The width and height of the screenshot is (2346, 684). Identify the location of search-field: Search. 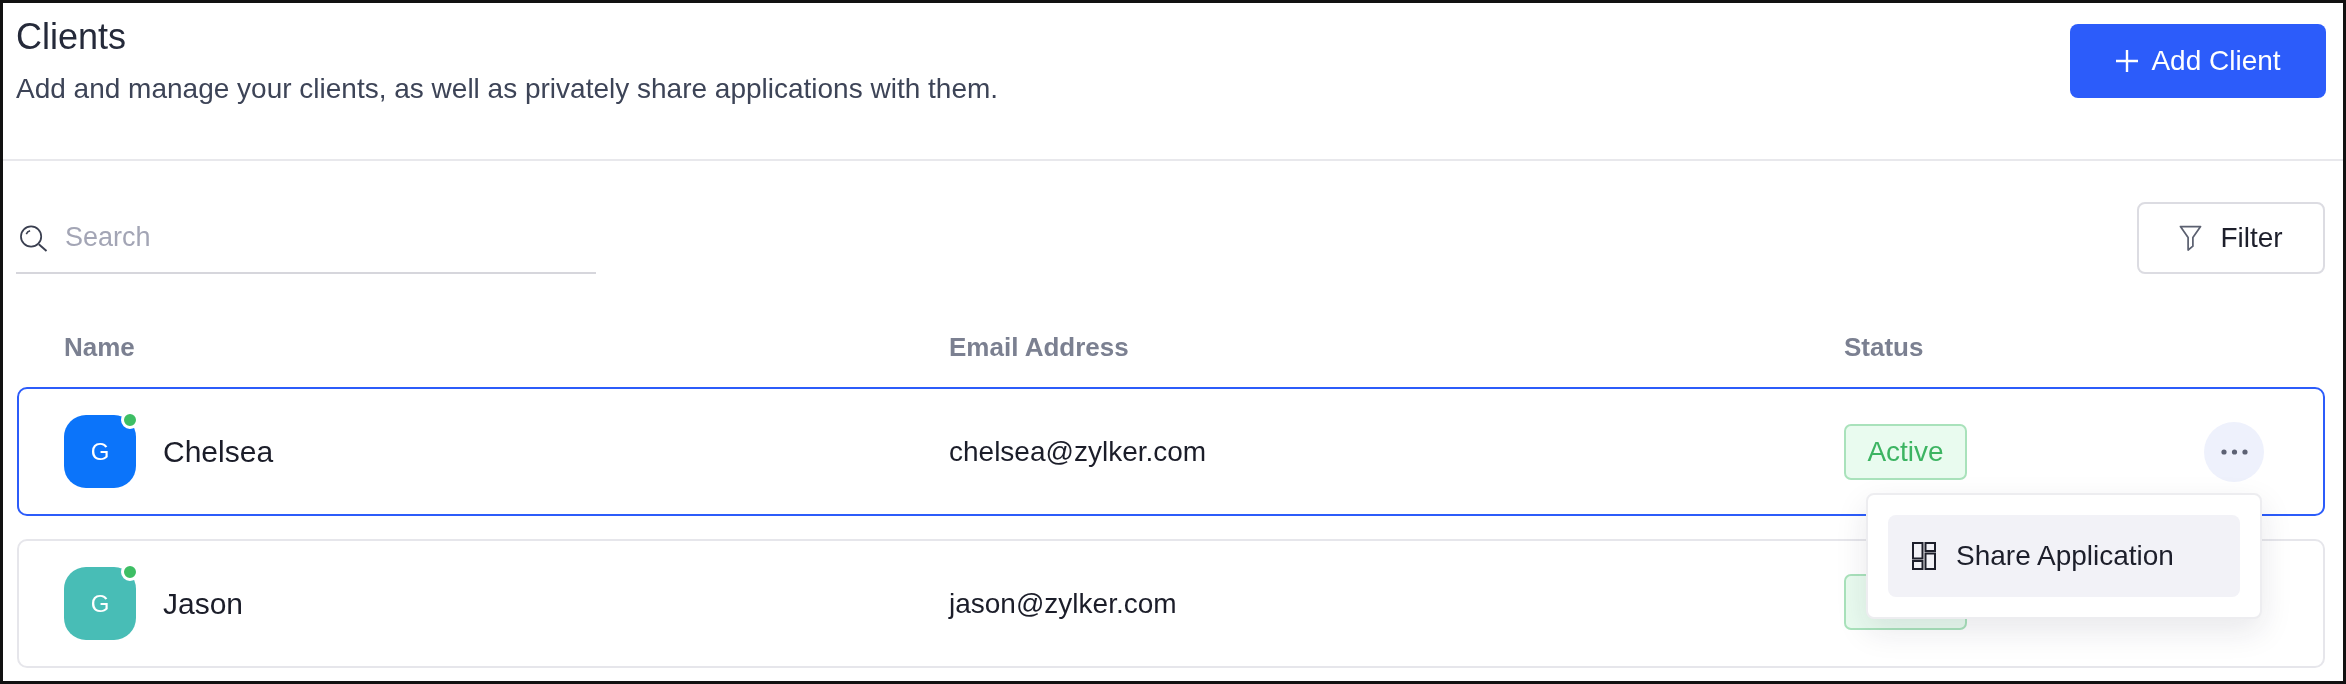
(306, 238).